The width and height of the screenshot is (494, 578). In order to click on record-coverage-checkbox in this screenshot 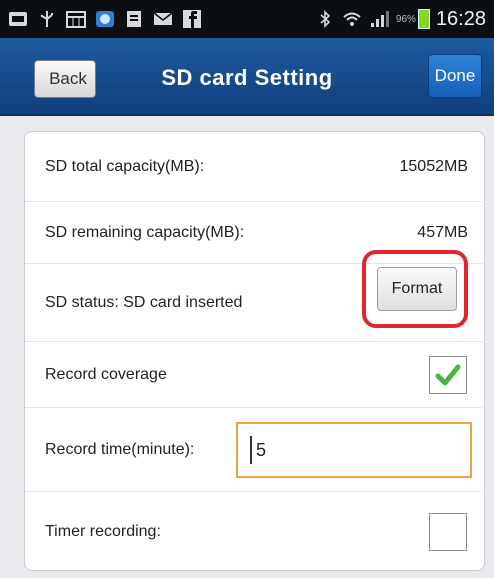, I will do `click(448, 375)`.